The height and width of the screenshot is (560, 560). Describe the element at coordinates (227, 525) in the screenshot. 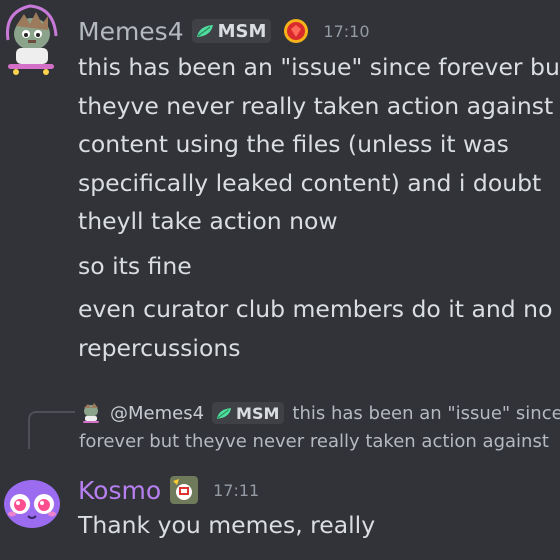

I see `message-line: Thank you memes, really` at that location.